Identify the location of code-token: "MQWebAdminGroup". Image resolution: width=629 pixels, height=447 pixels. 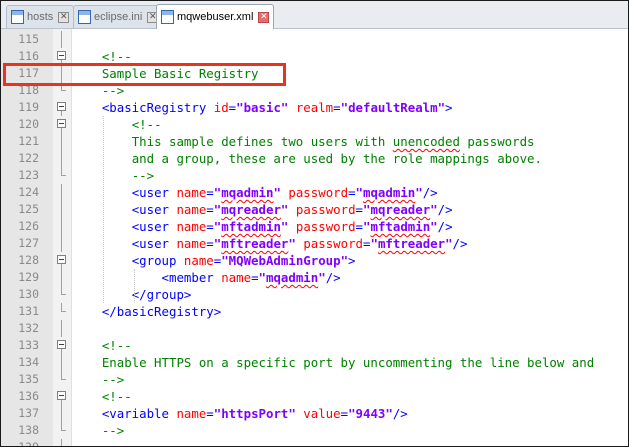
(285, 260).